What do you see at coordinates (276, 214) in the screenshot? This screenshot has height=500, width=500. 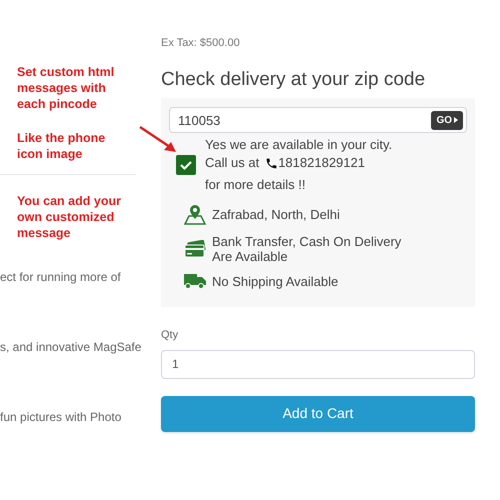 I see `detail-text: Zafrabad, North, Delhi` at bounding box center [276, 214].